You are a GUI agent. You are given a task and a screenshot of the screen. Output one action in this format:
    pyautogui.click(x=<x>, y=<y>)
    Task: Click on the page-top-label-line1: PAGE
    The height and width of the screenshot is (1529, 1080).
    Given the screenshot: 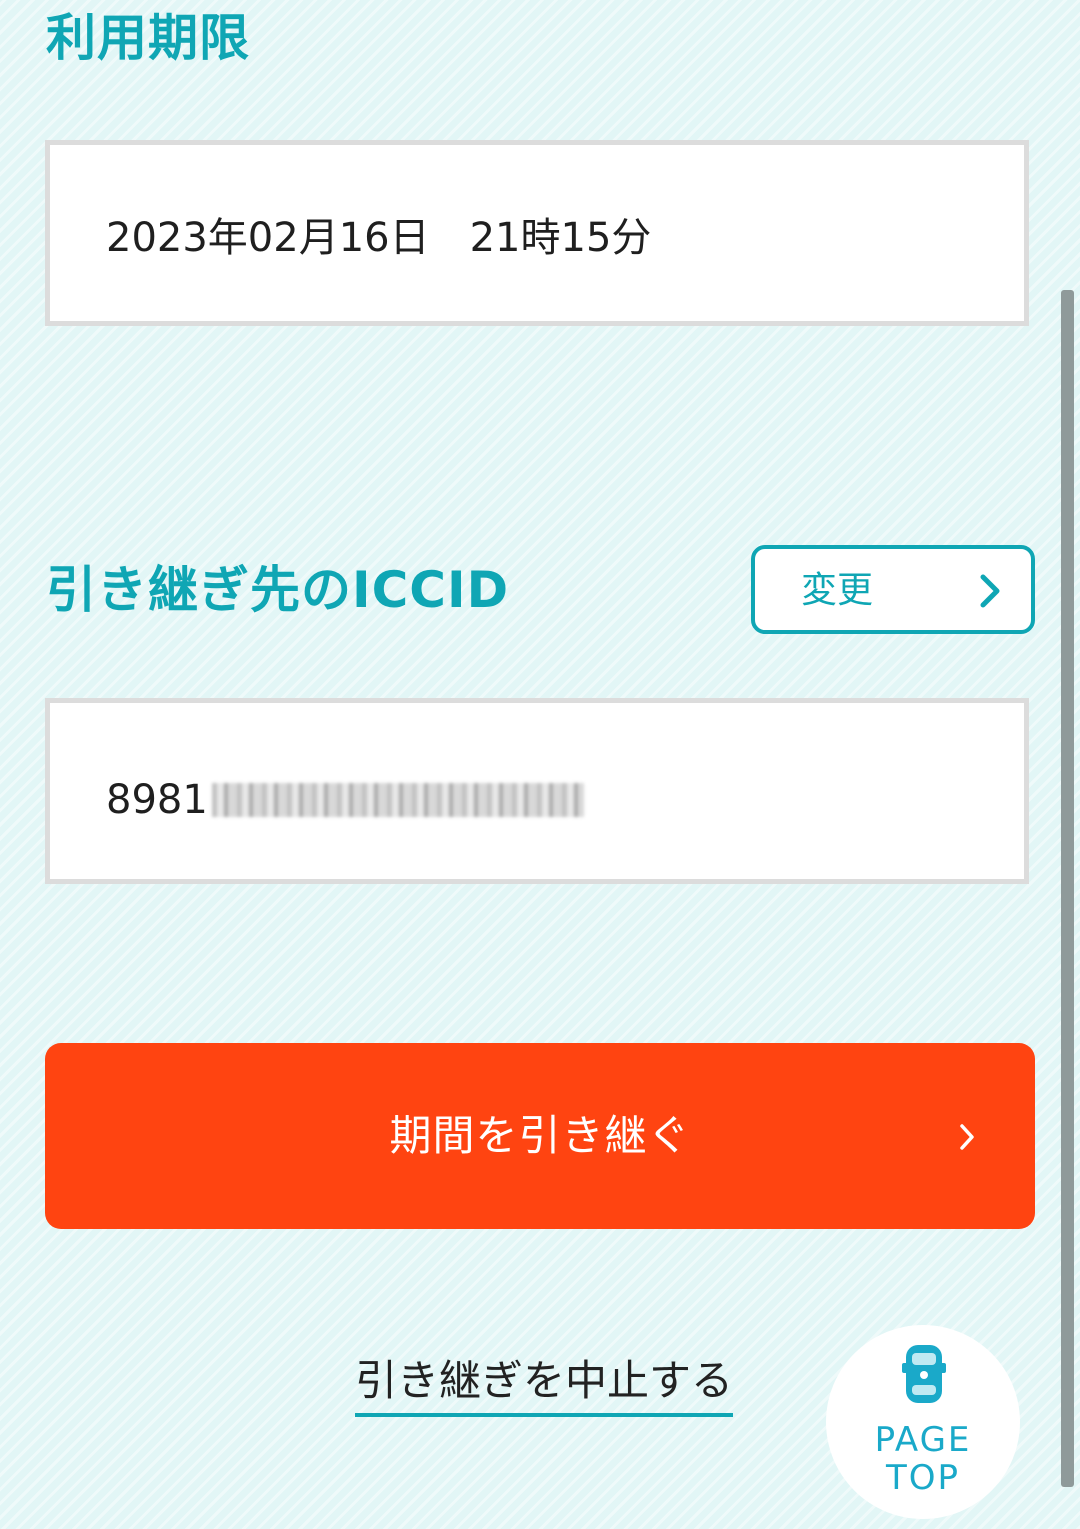 What is the action you would take?
    pyautogui.click(x=923, y=1440)
    